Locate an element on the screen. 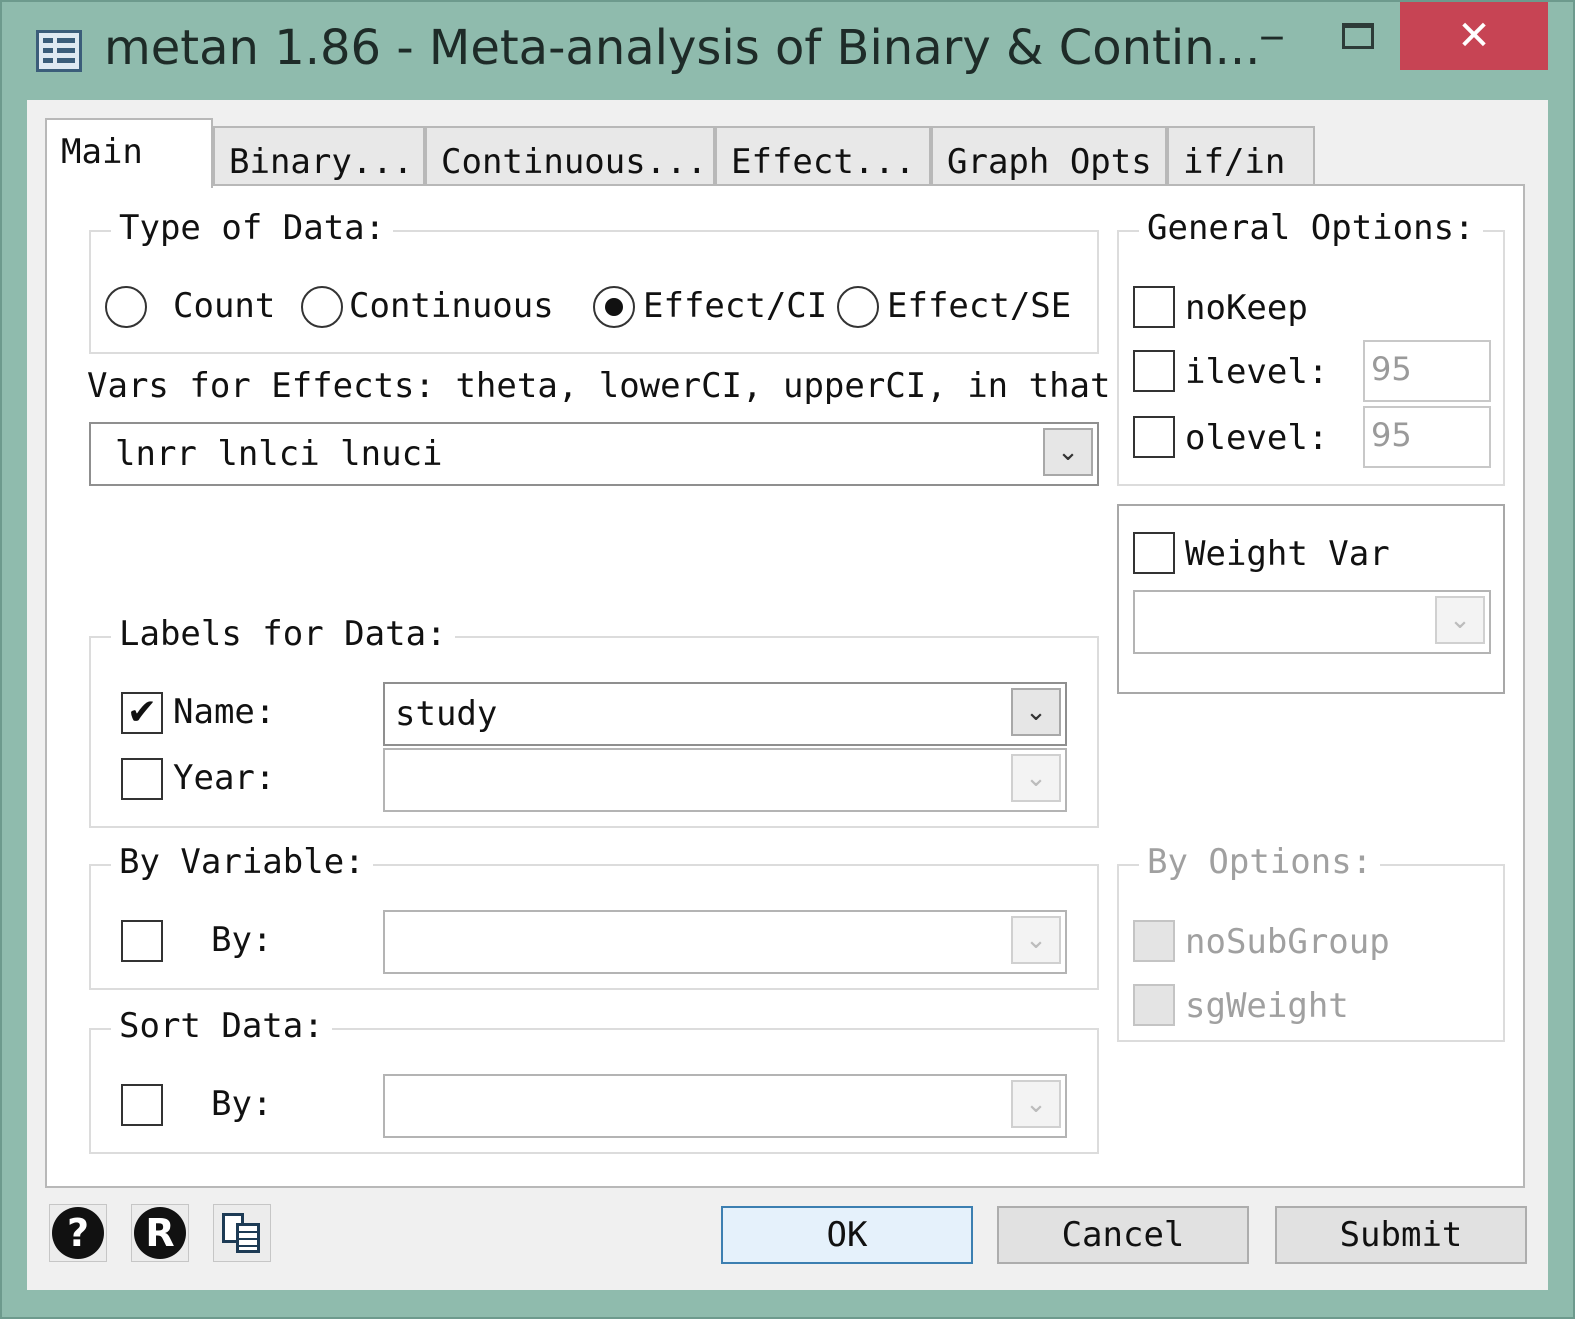 This screenshot has height=1319, width=1575. year-checkbox is located at coordinates (142, 779).